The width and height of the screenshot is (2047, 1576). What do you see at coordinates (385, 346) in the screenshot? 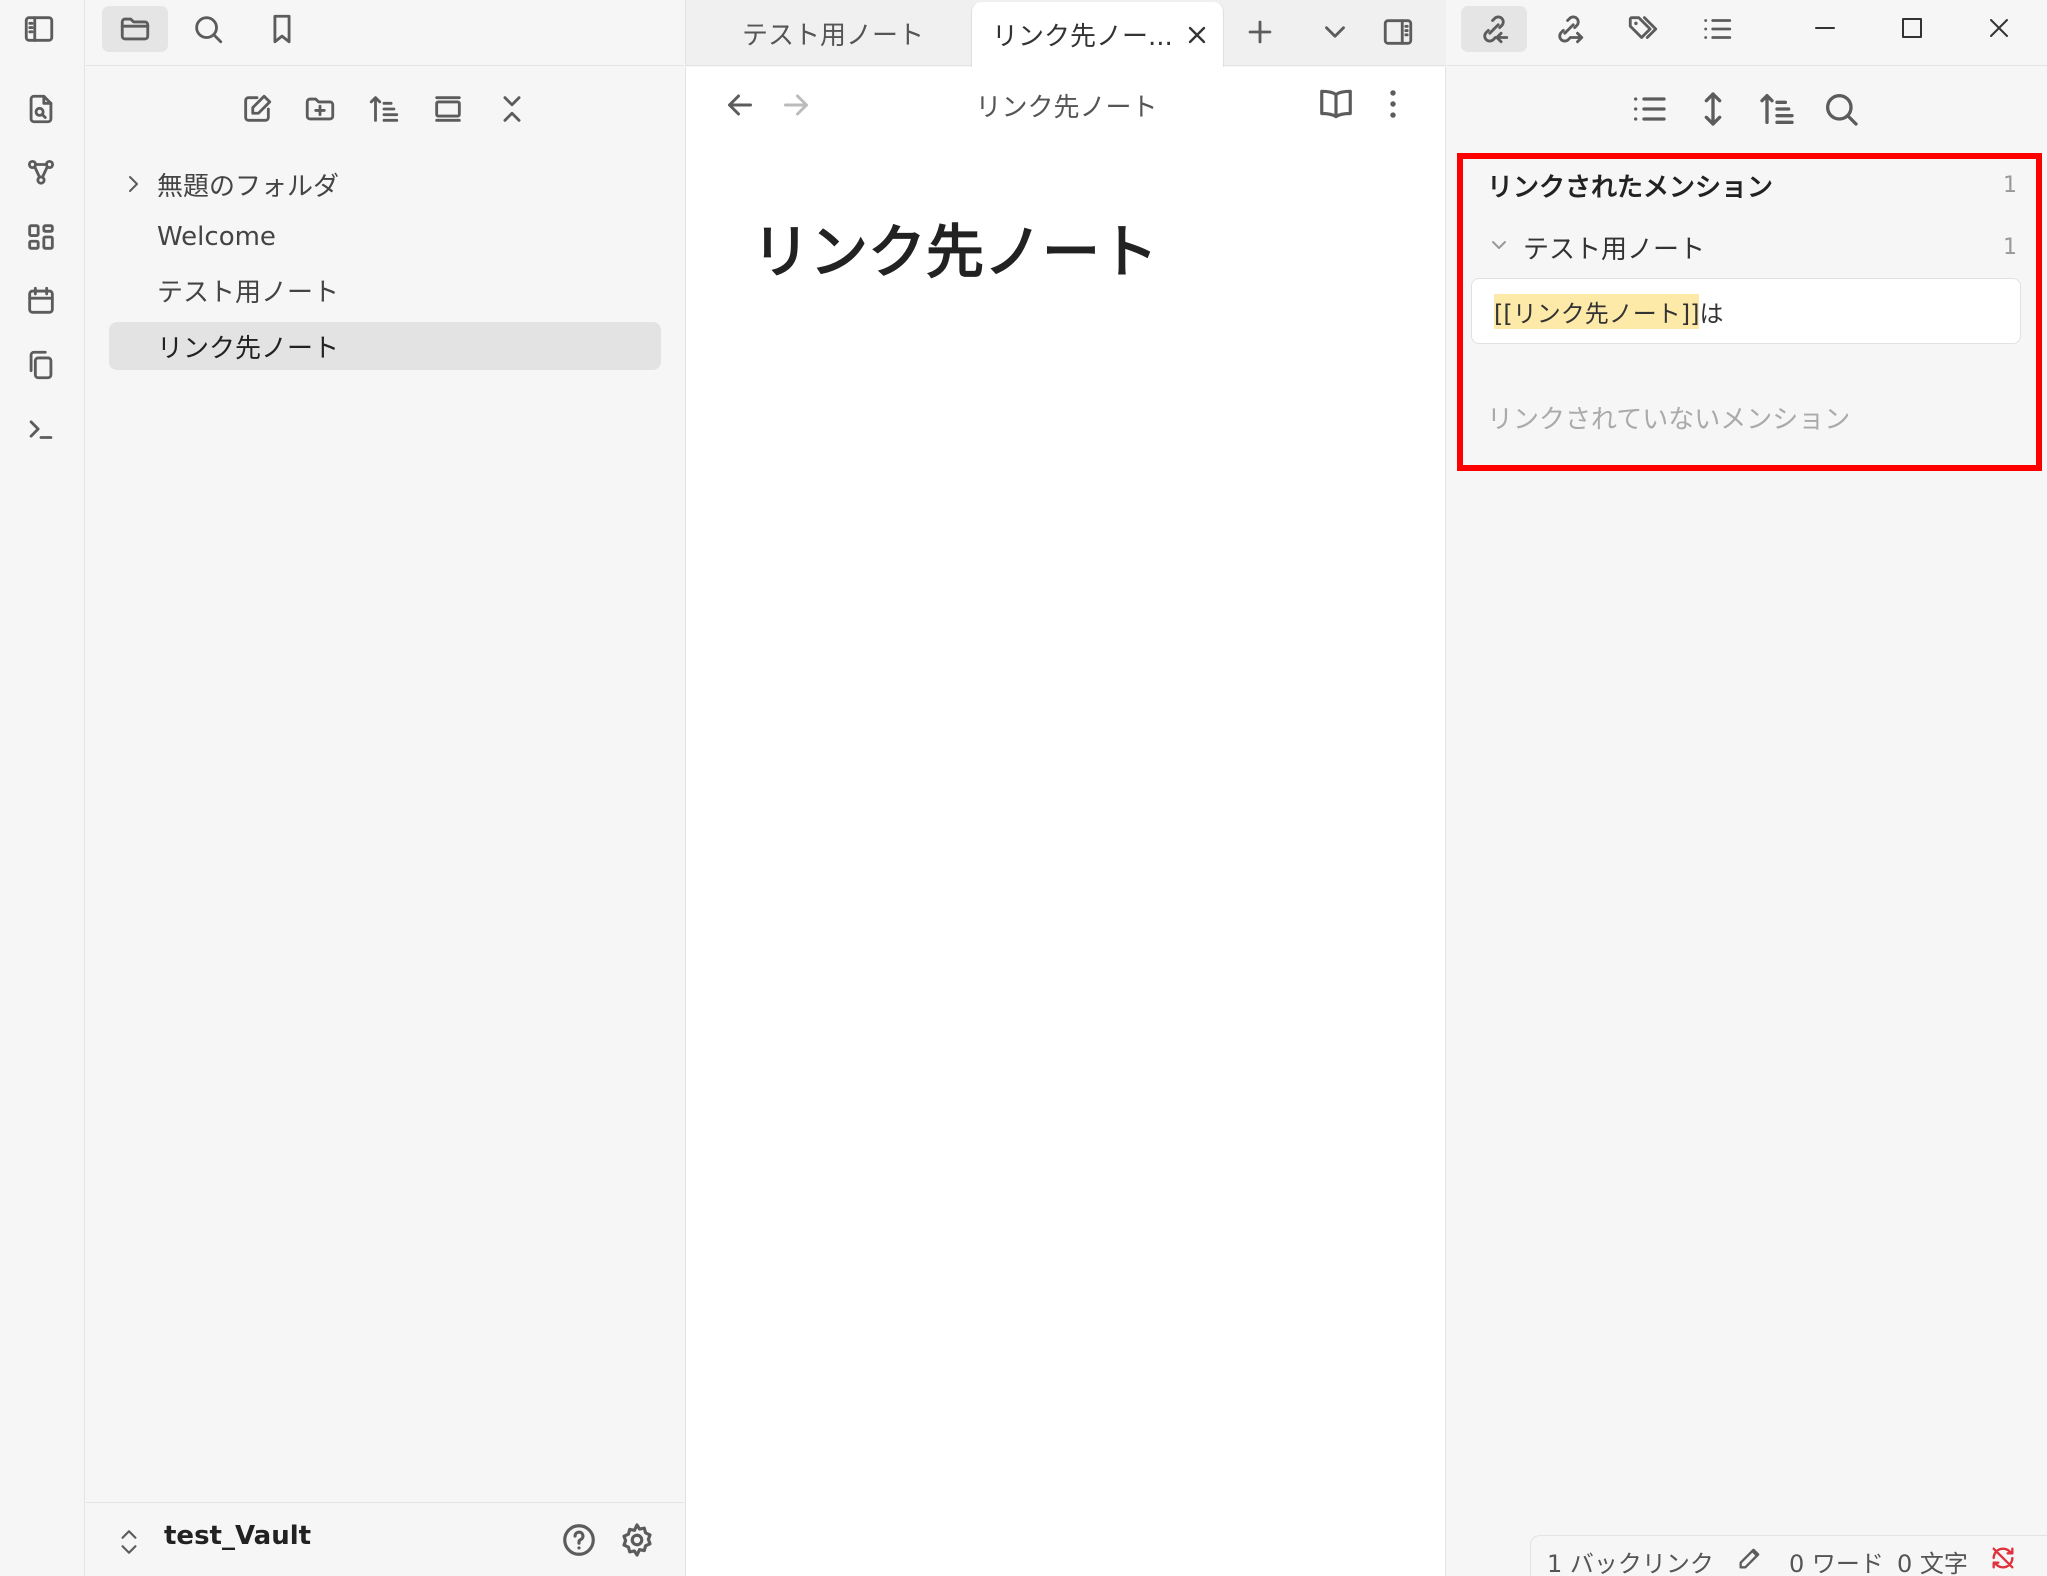
I see `tree-file-link-target: リンク先ノート` at bounding box center [385, 346].